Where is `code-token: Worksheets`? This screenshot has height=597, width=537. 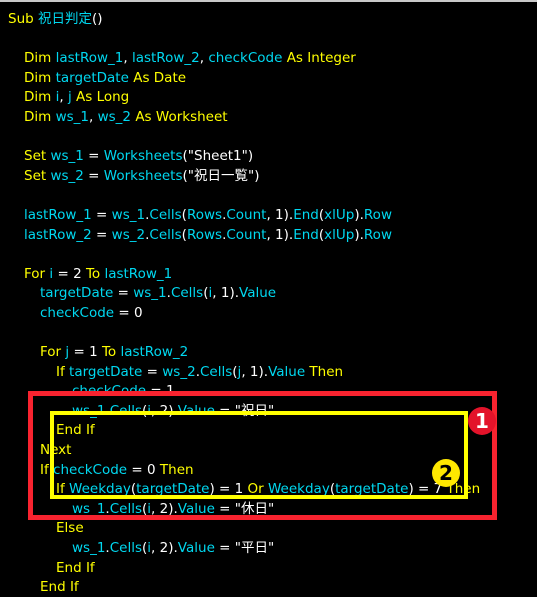
code-token: Worksheets is located at coordinates (143, 156).